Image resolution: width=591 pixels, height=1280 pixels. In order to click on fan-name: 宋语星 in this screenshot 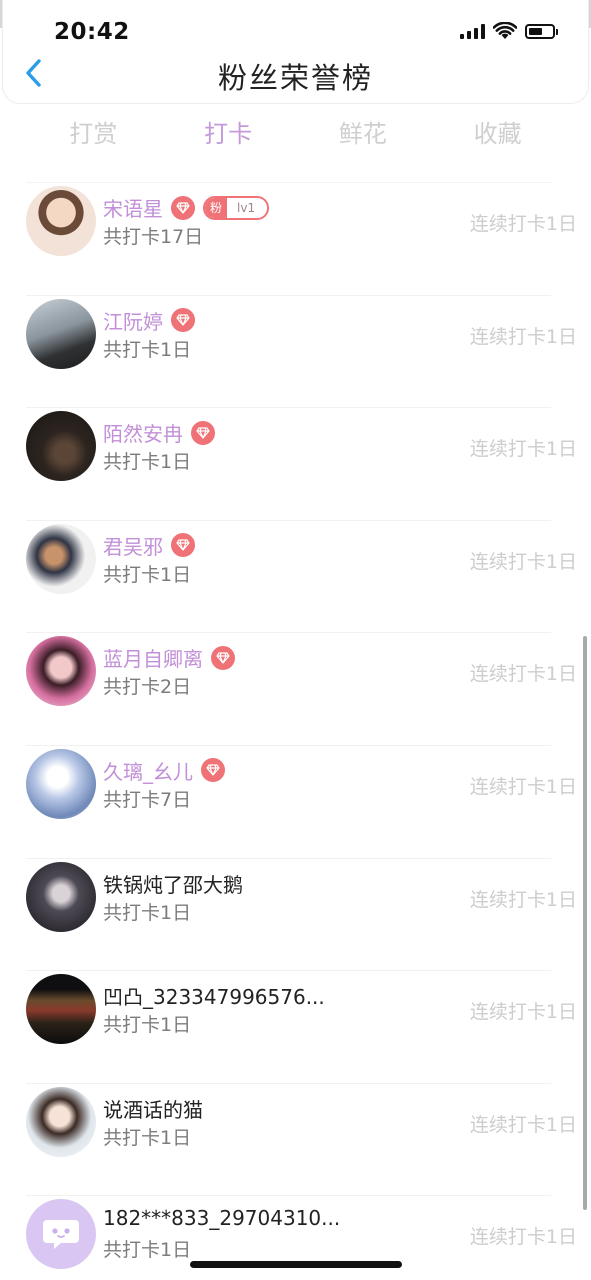, I will do `click(133, 209)`.